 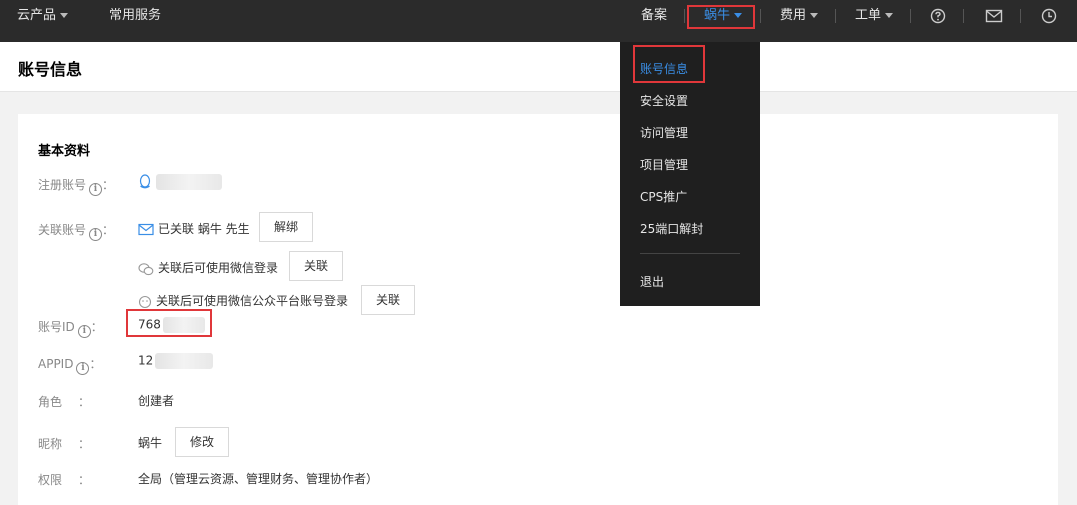 I want to click on wechat-link-text: 关联后可使用微信登录, so click(x=218, y=268).